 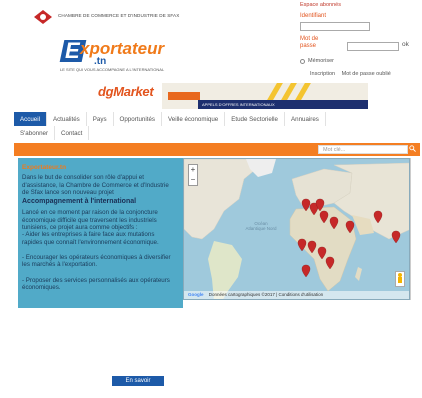 What do you see at coordinates (335, 26) in the screenshot?
I see `identifiant-input` at bounding box center [335, 26].